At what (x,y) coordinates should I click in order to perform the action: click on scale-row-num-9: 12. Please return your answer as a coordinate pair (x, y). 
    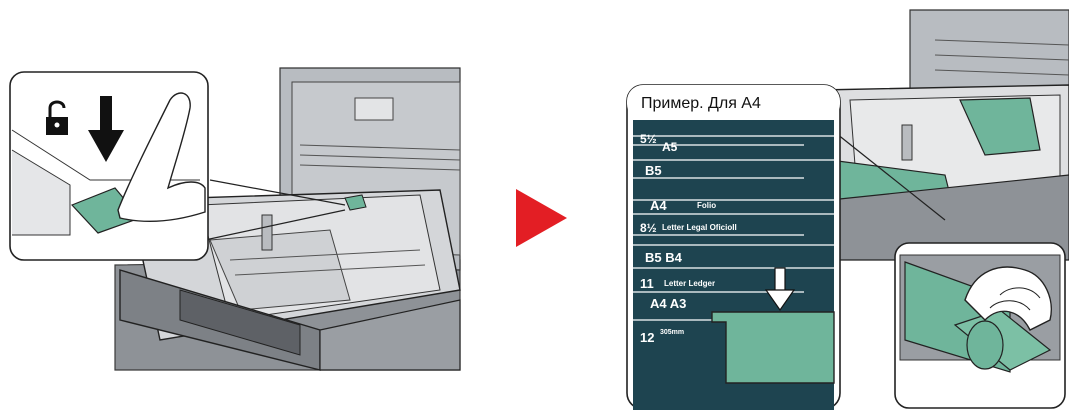
    Looking at the image, I should click on (647, 337).